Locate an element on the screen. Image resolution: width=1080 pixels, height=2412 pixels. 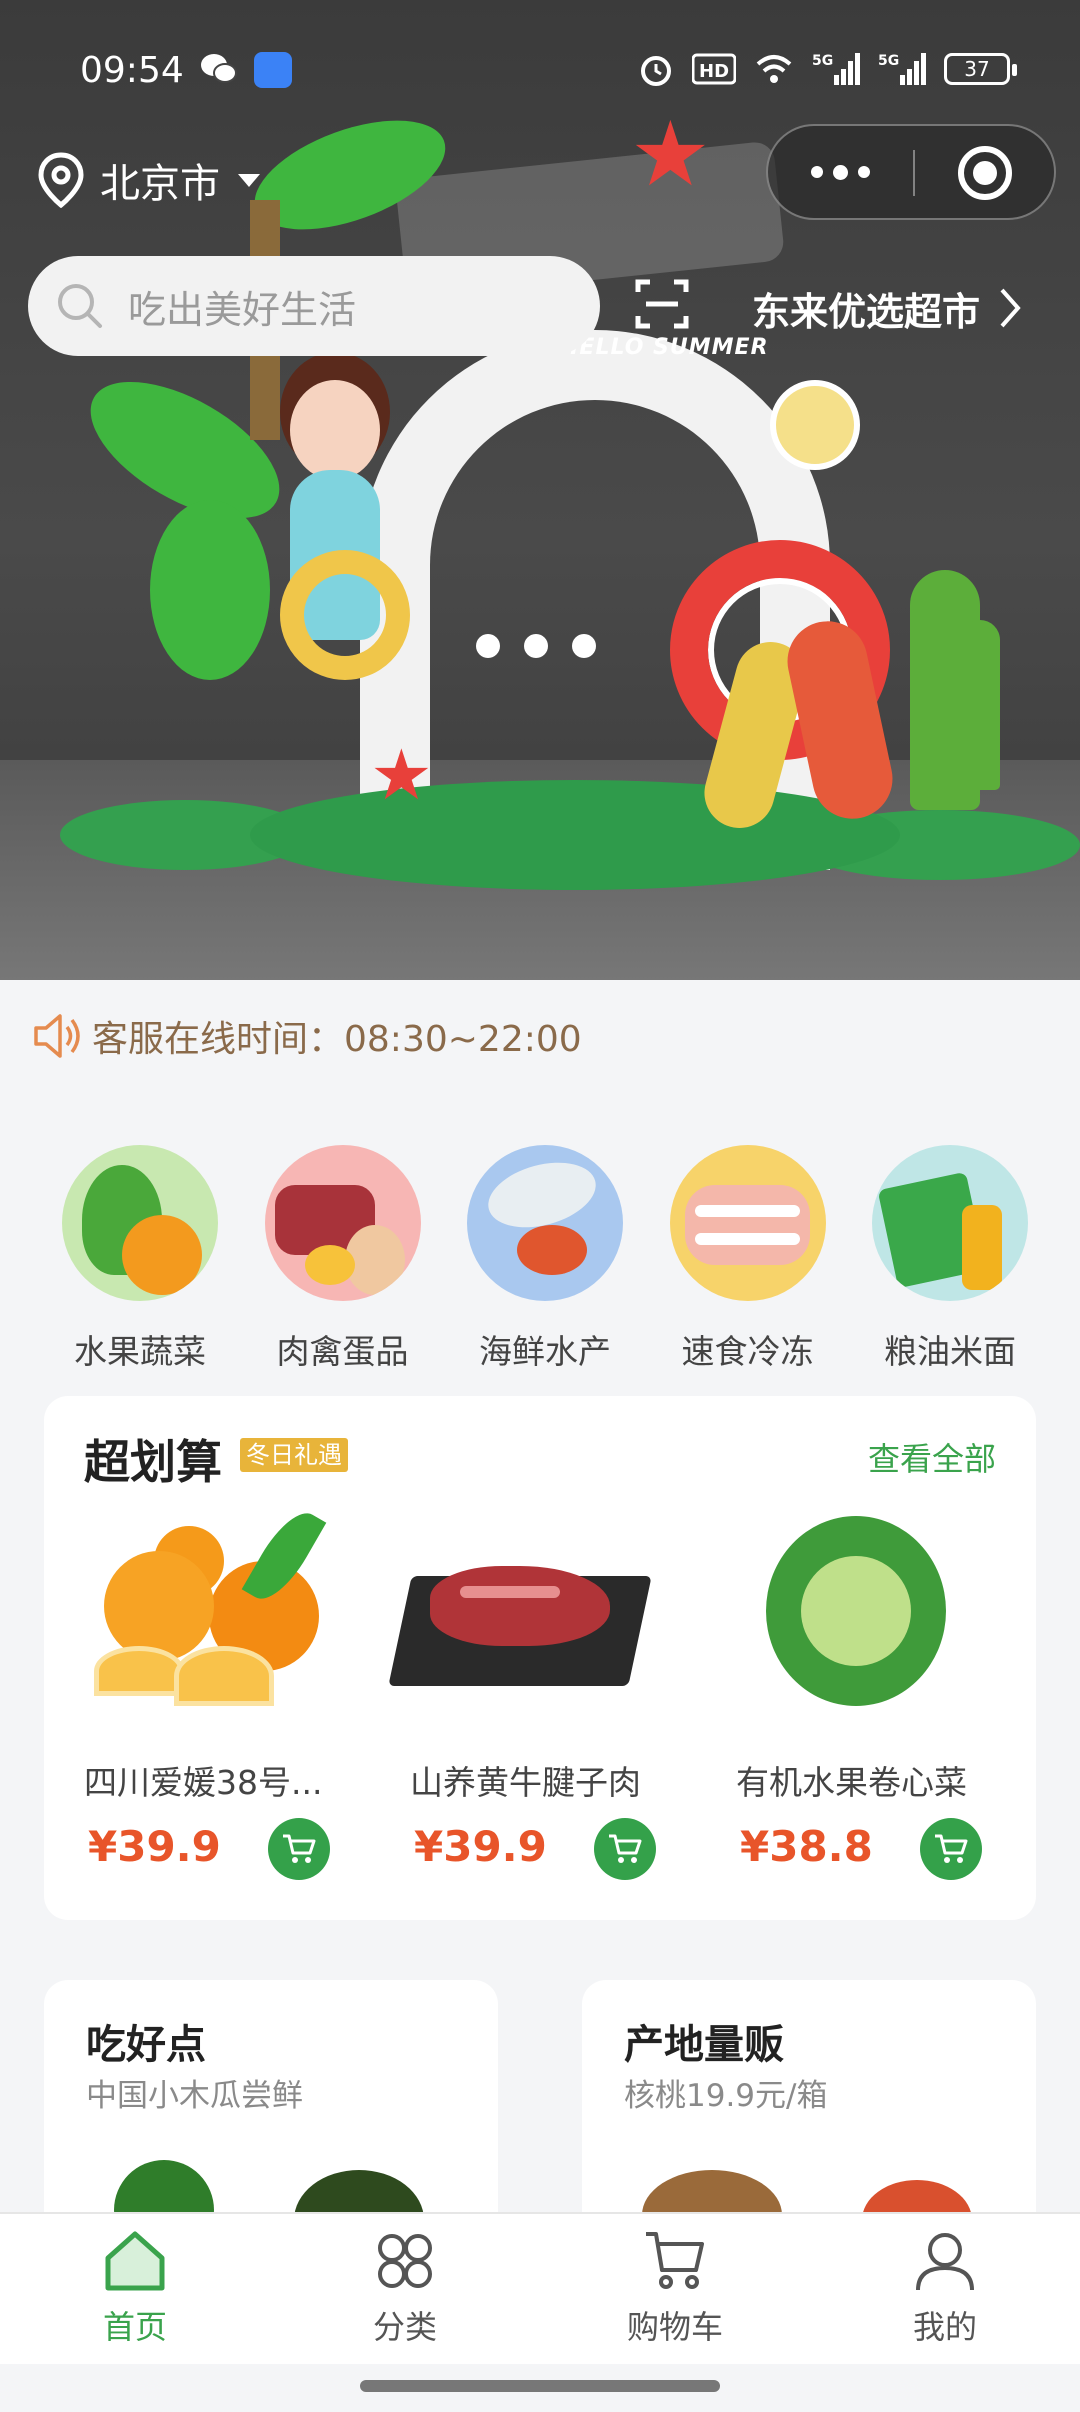
product-card: 山养黄牛腱子肉 ¥39.9 is located at coordinates (520, 1706).